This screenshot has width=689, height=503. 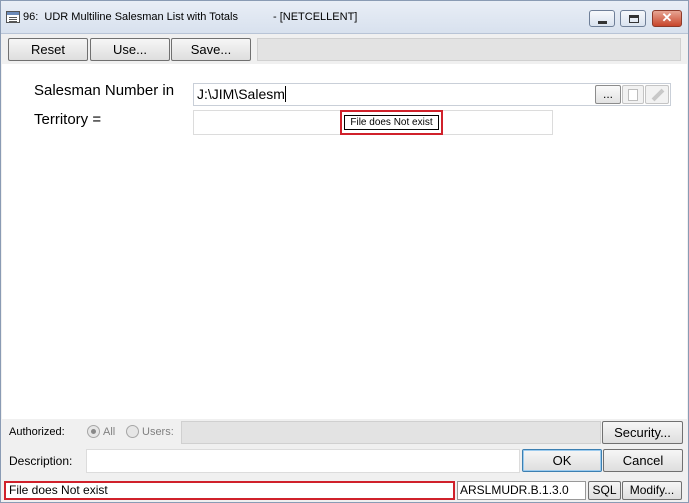 I want to click on maximize-icon, so click(x=634, y=19).